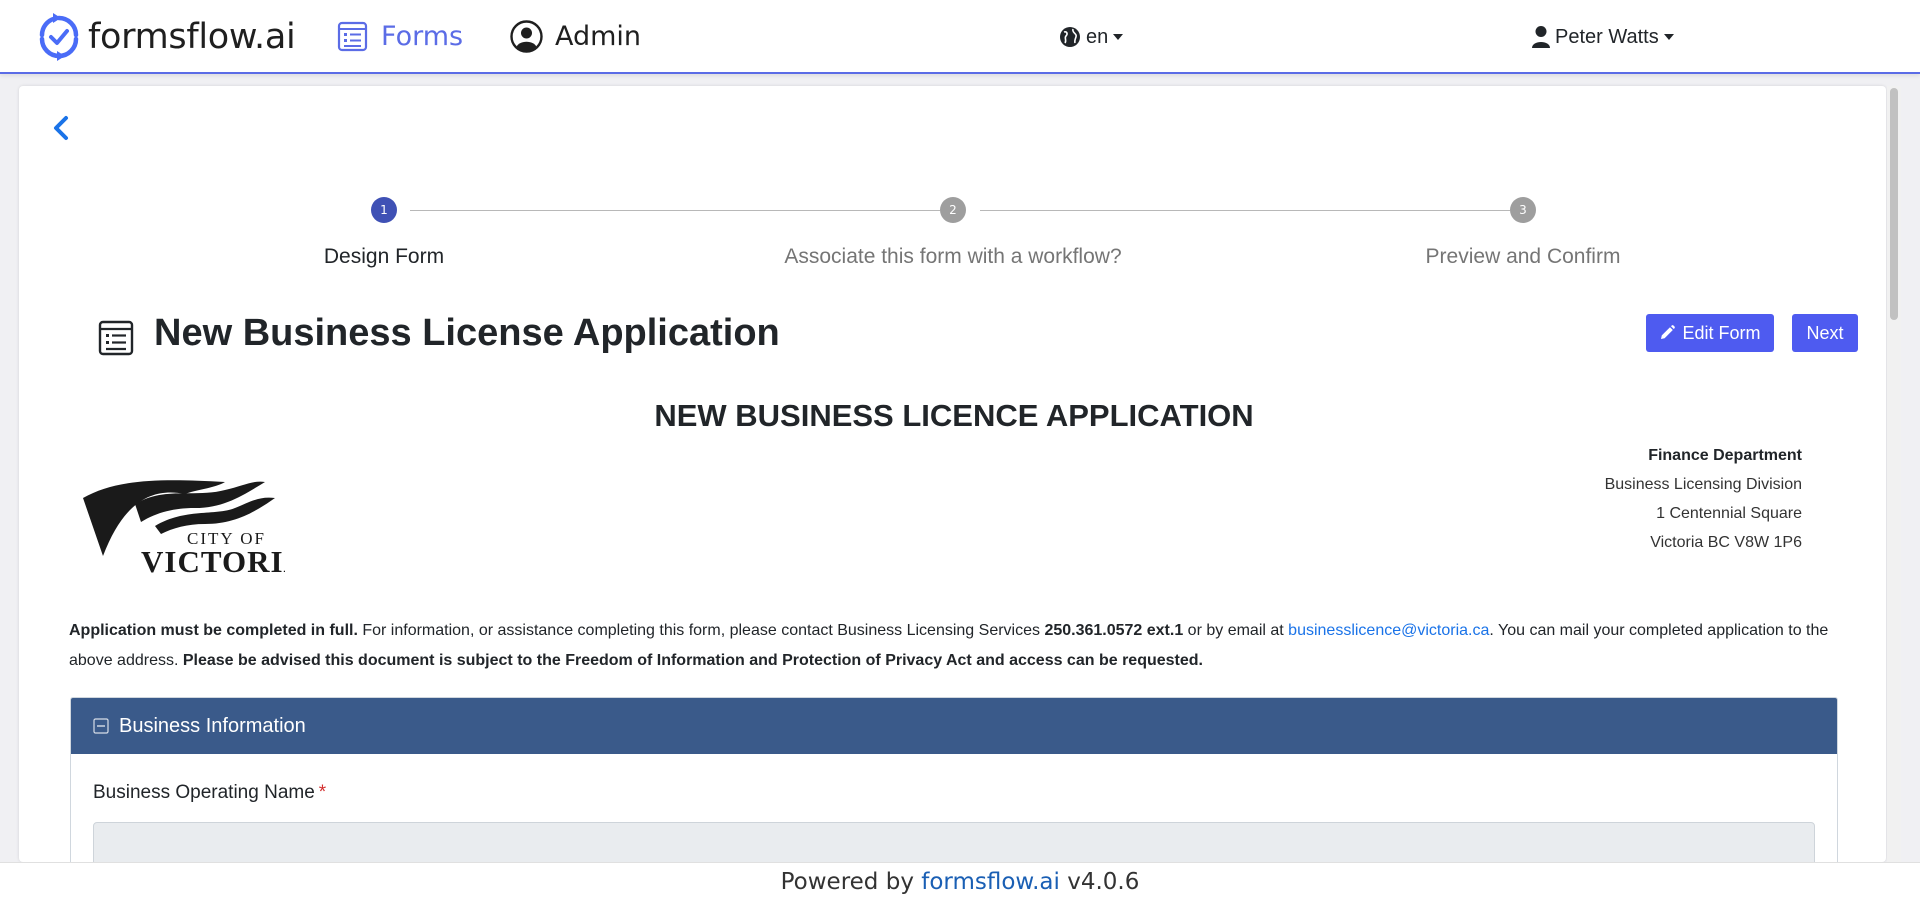 The height and width of the screenshot is (901, 1920). Describe the element at coordinates (192, 37) in the screenshot. I see `brand-name: formsflow.ai` at that location.